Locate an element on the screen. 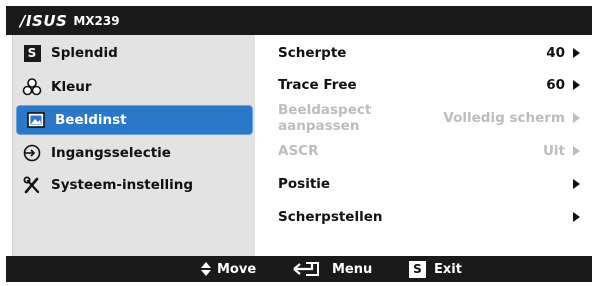 The image size is (599, 286). setting-label: ASCR is located at coordinates (298, 151).